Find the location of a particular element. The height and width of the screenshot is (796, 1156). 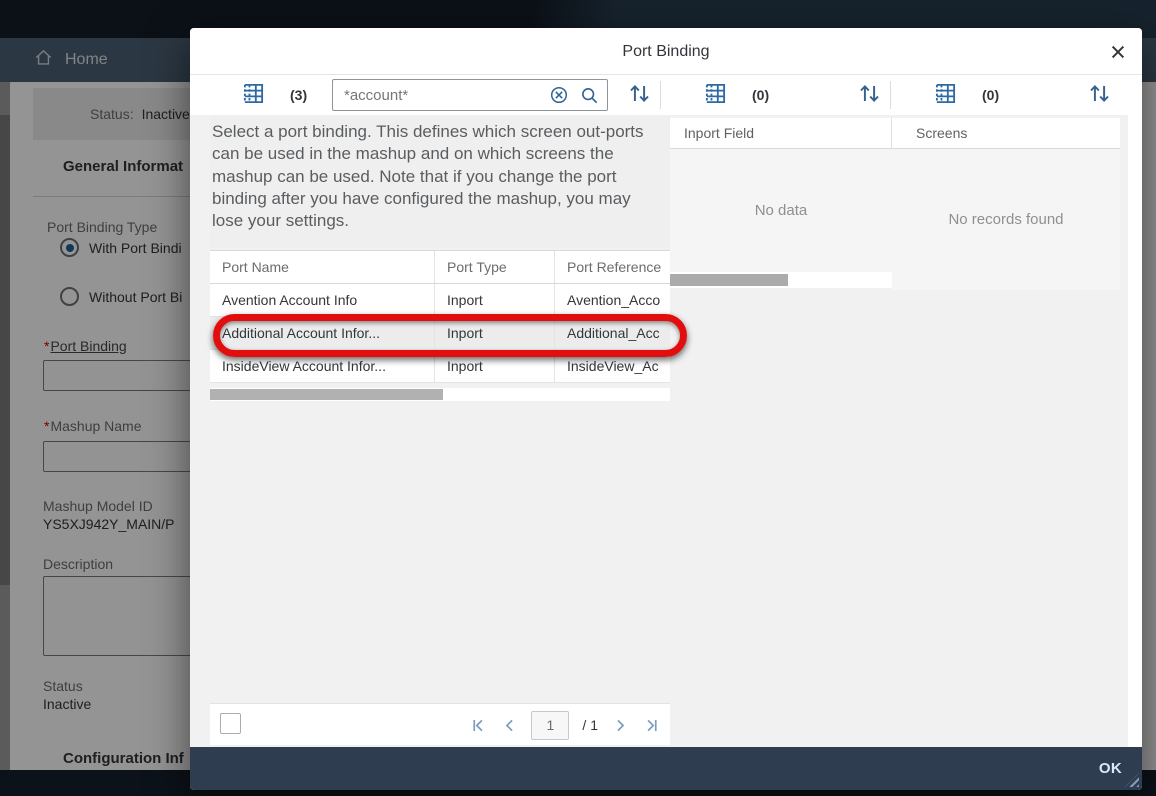

cell-port-reference: Additional_Acc is located at coordinates (613, 333).